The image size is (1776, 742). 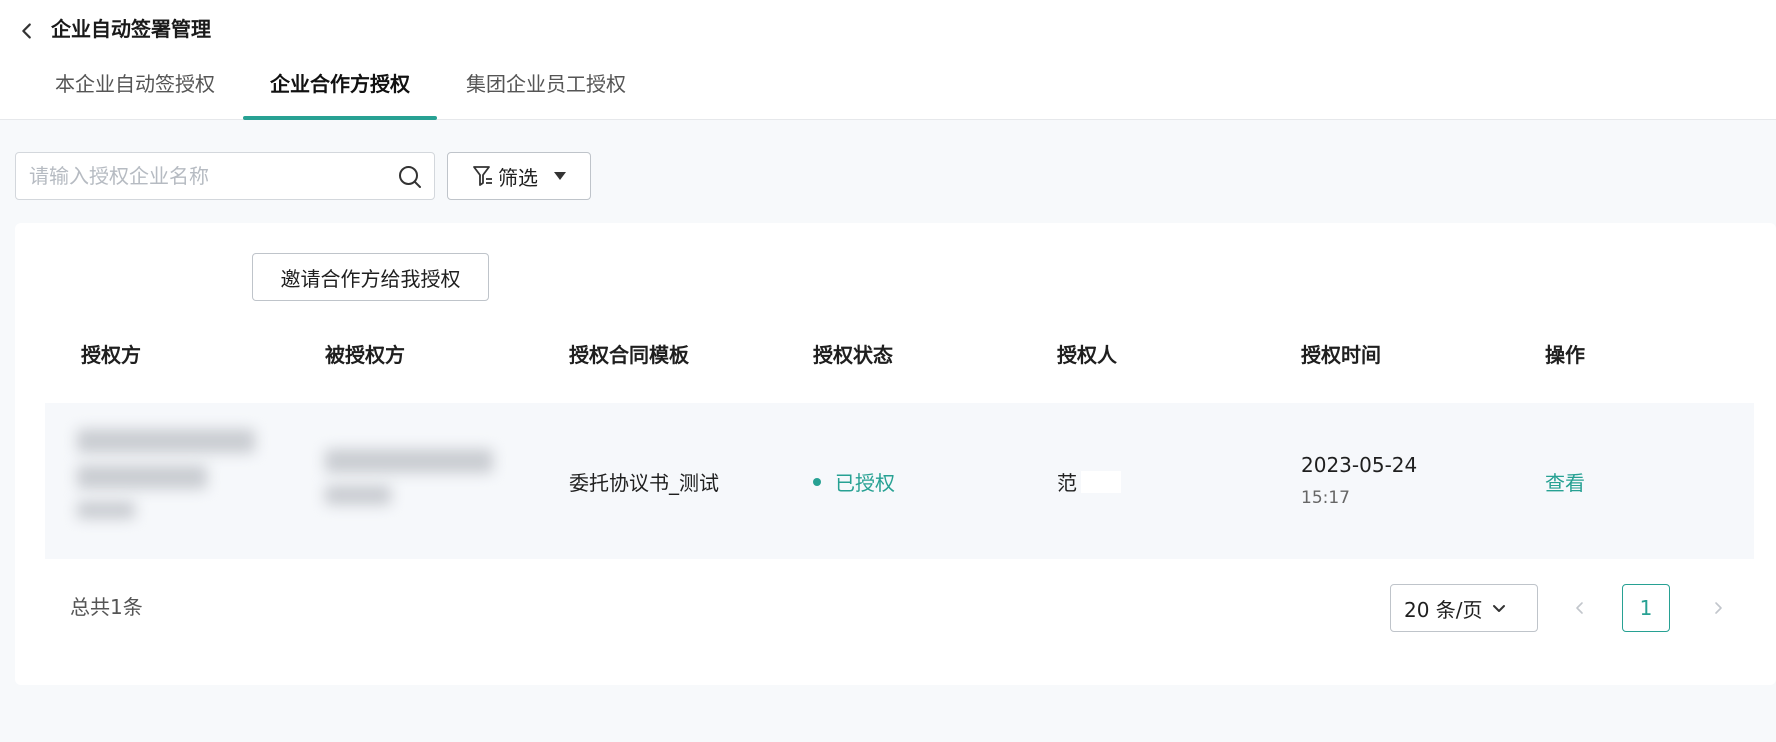 What do you see at coordinates (1101, 482) in the screenshot?
I see `redaction-mask` at bounding box center [1101, 482].